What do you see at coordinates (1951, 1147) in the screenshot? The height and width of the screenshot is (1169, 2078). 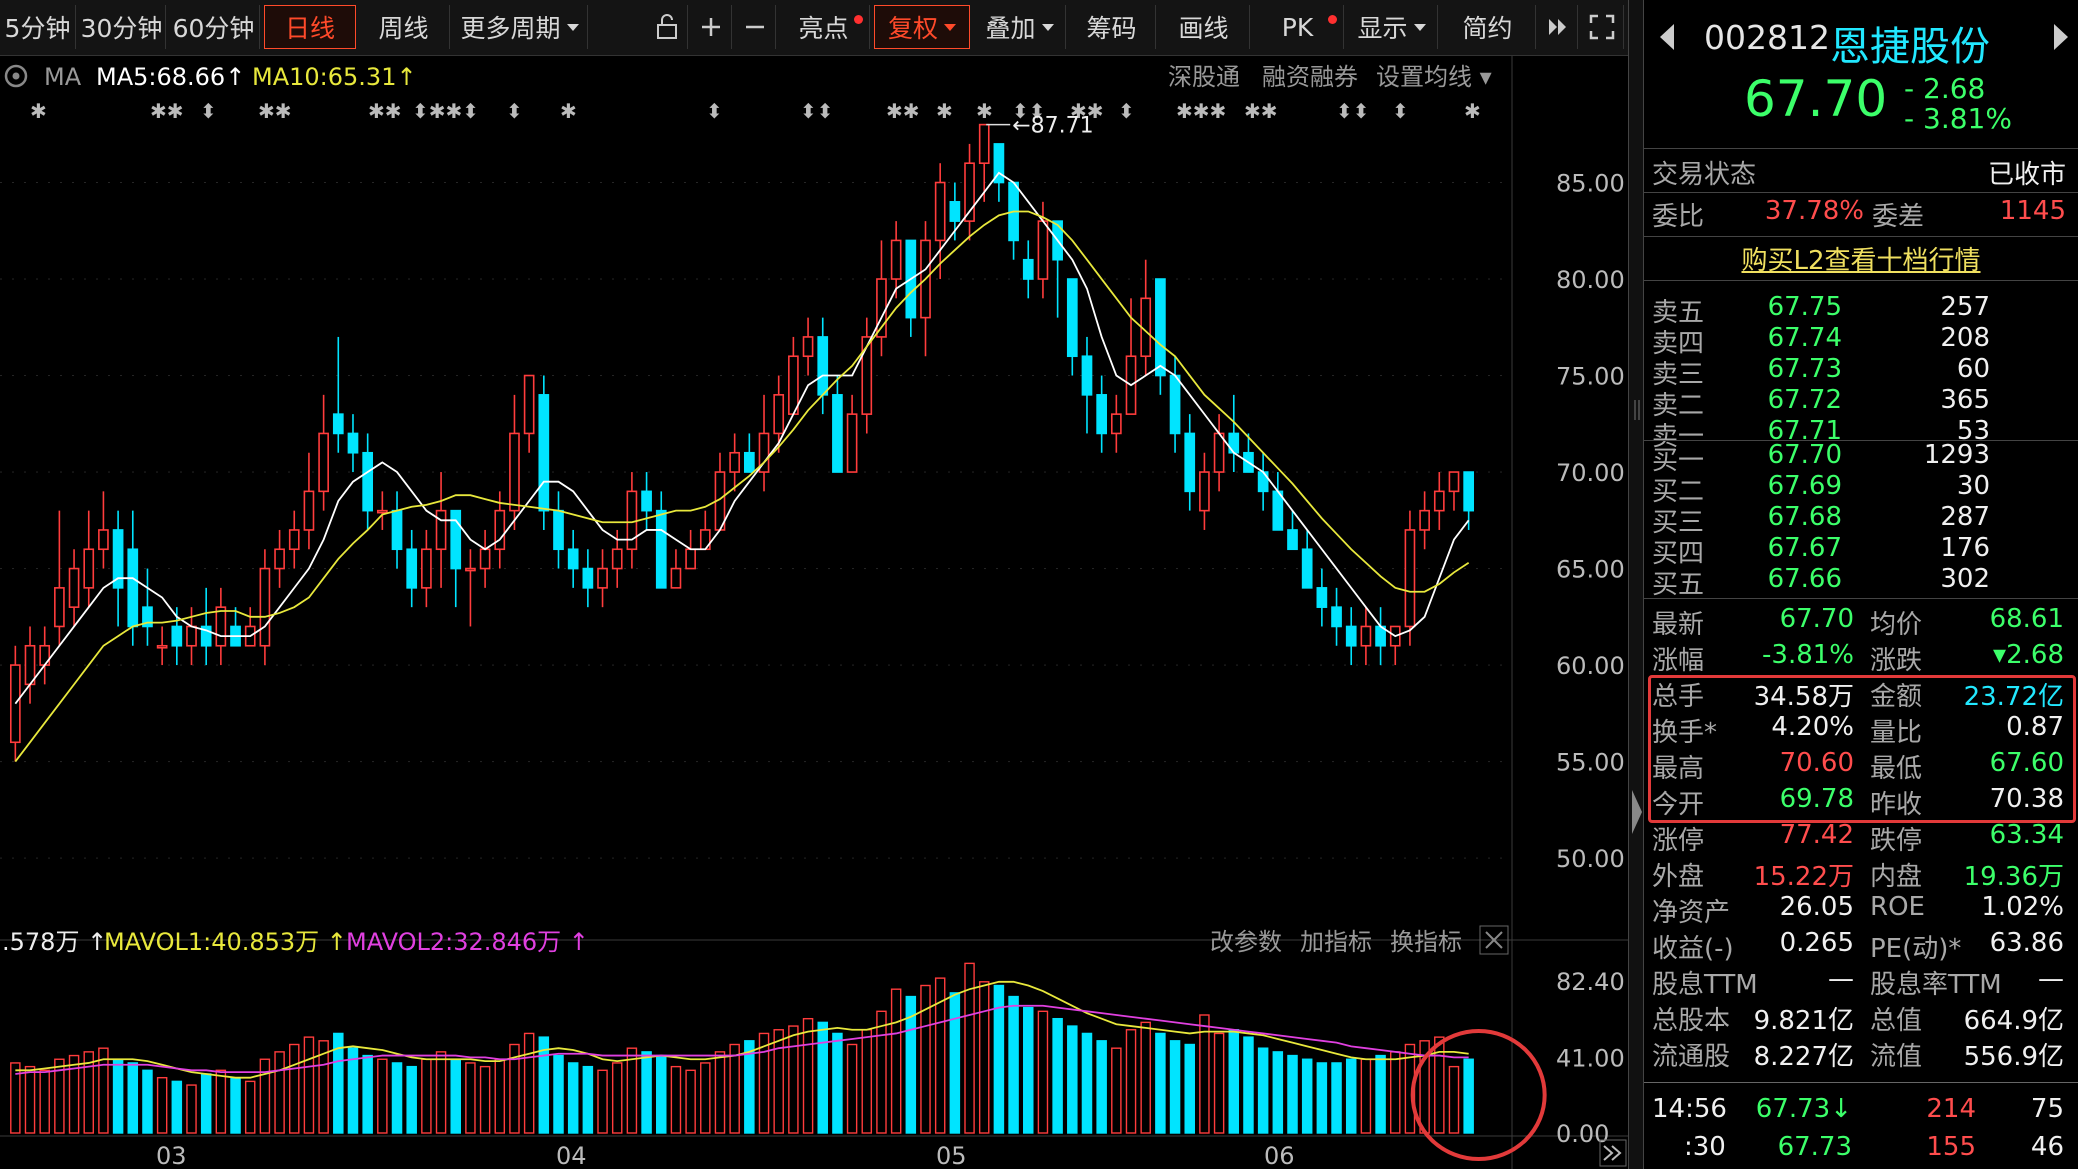 I see `tick-volume: 155` at bounding box center [1951, 1147].